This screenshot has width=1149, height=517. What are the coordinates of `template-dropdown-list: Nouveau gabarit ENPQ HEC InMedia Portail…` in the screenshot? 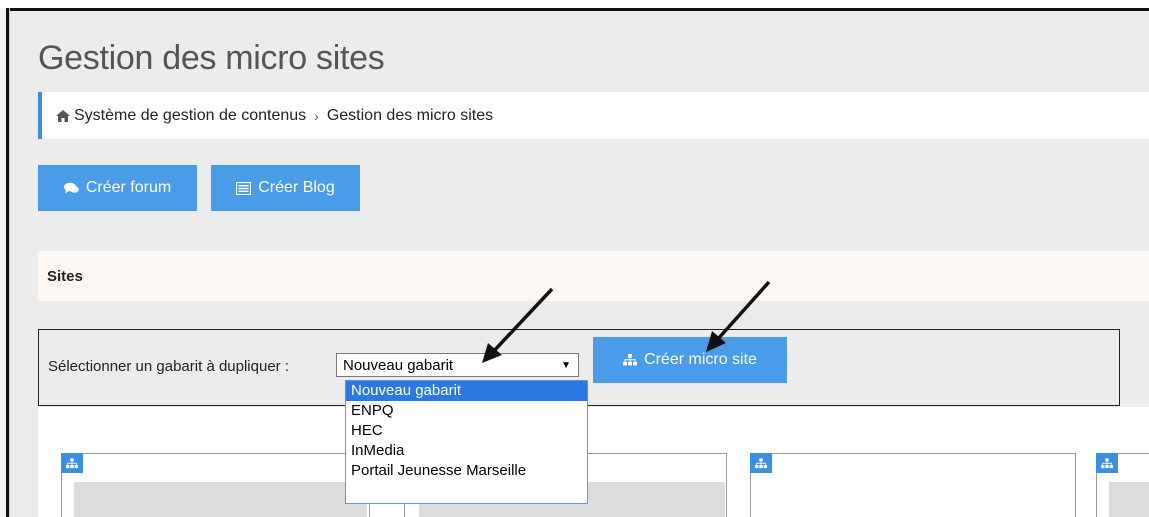 It's located at (466, 442).